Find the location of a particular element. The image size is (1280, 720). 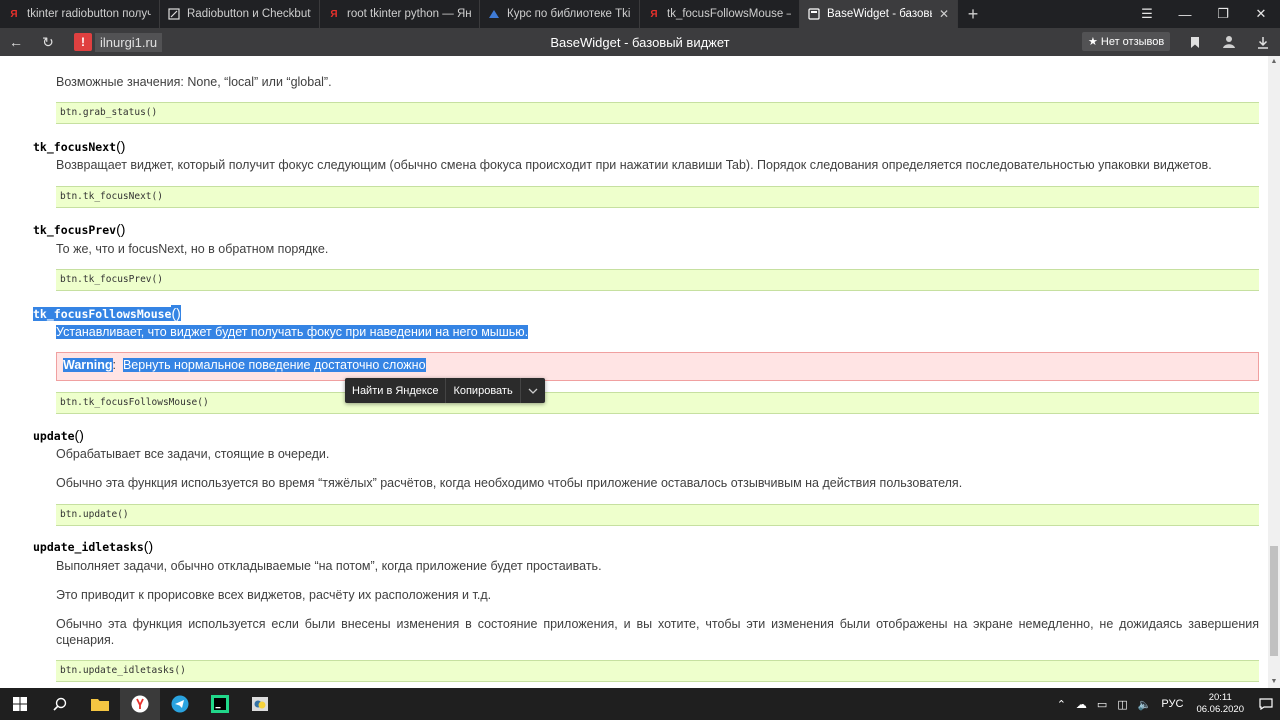

clock: 20:11 06.06.2020 is located at coordinates (1220, 704).